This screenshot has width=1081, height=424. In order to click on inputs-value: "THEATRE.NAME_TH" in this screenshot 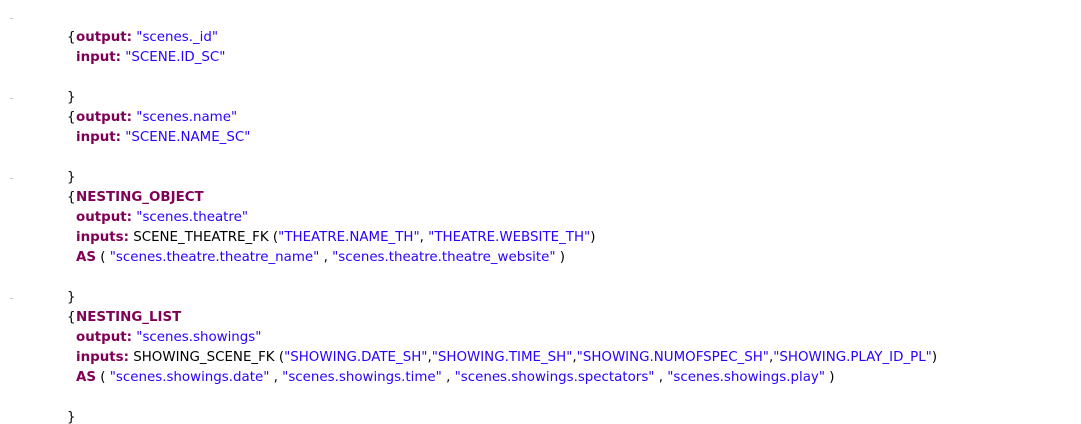, I will do `click(349, 237)`.